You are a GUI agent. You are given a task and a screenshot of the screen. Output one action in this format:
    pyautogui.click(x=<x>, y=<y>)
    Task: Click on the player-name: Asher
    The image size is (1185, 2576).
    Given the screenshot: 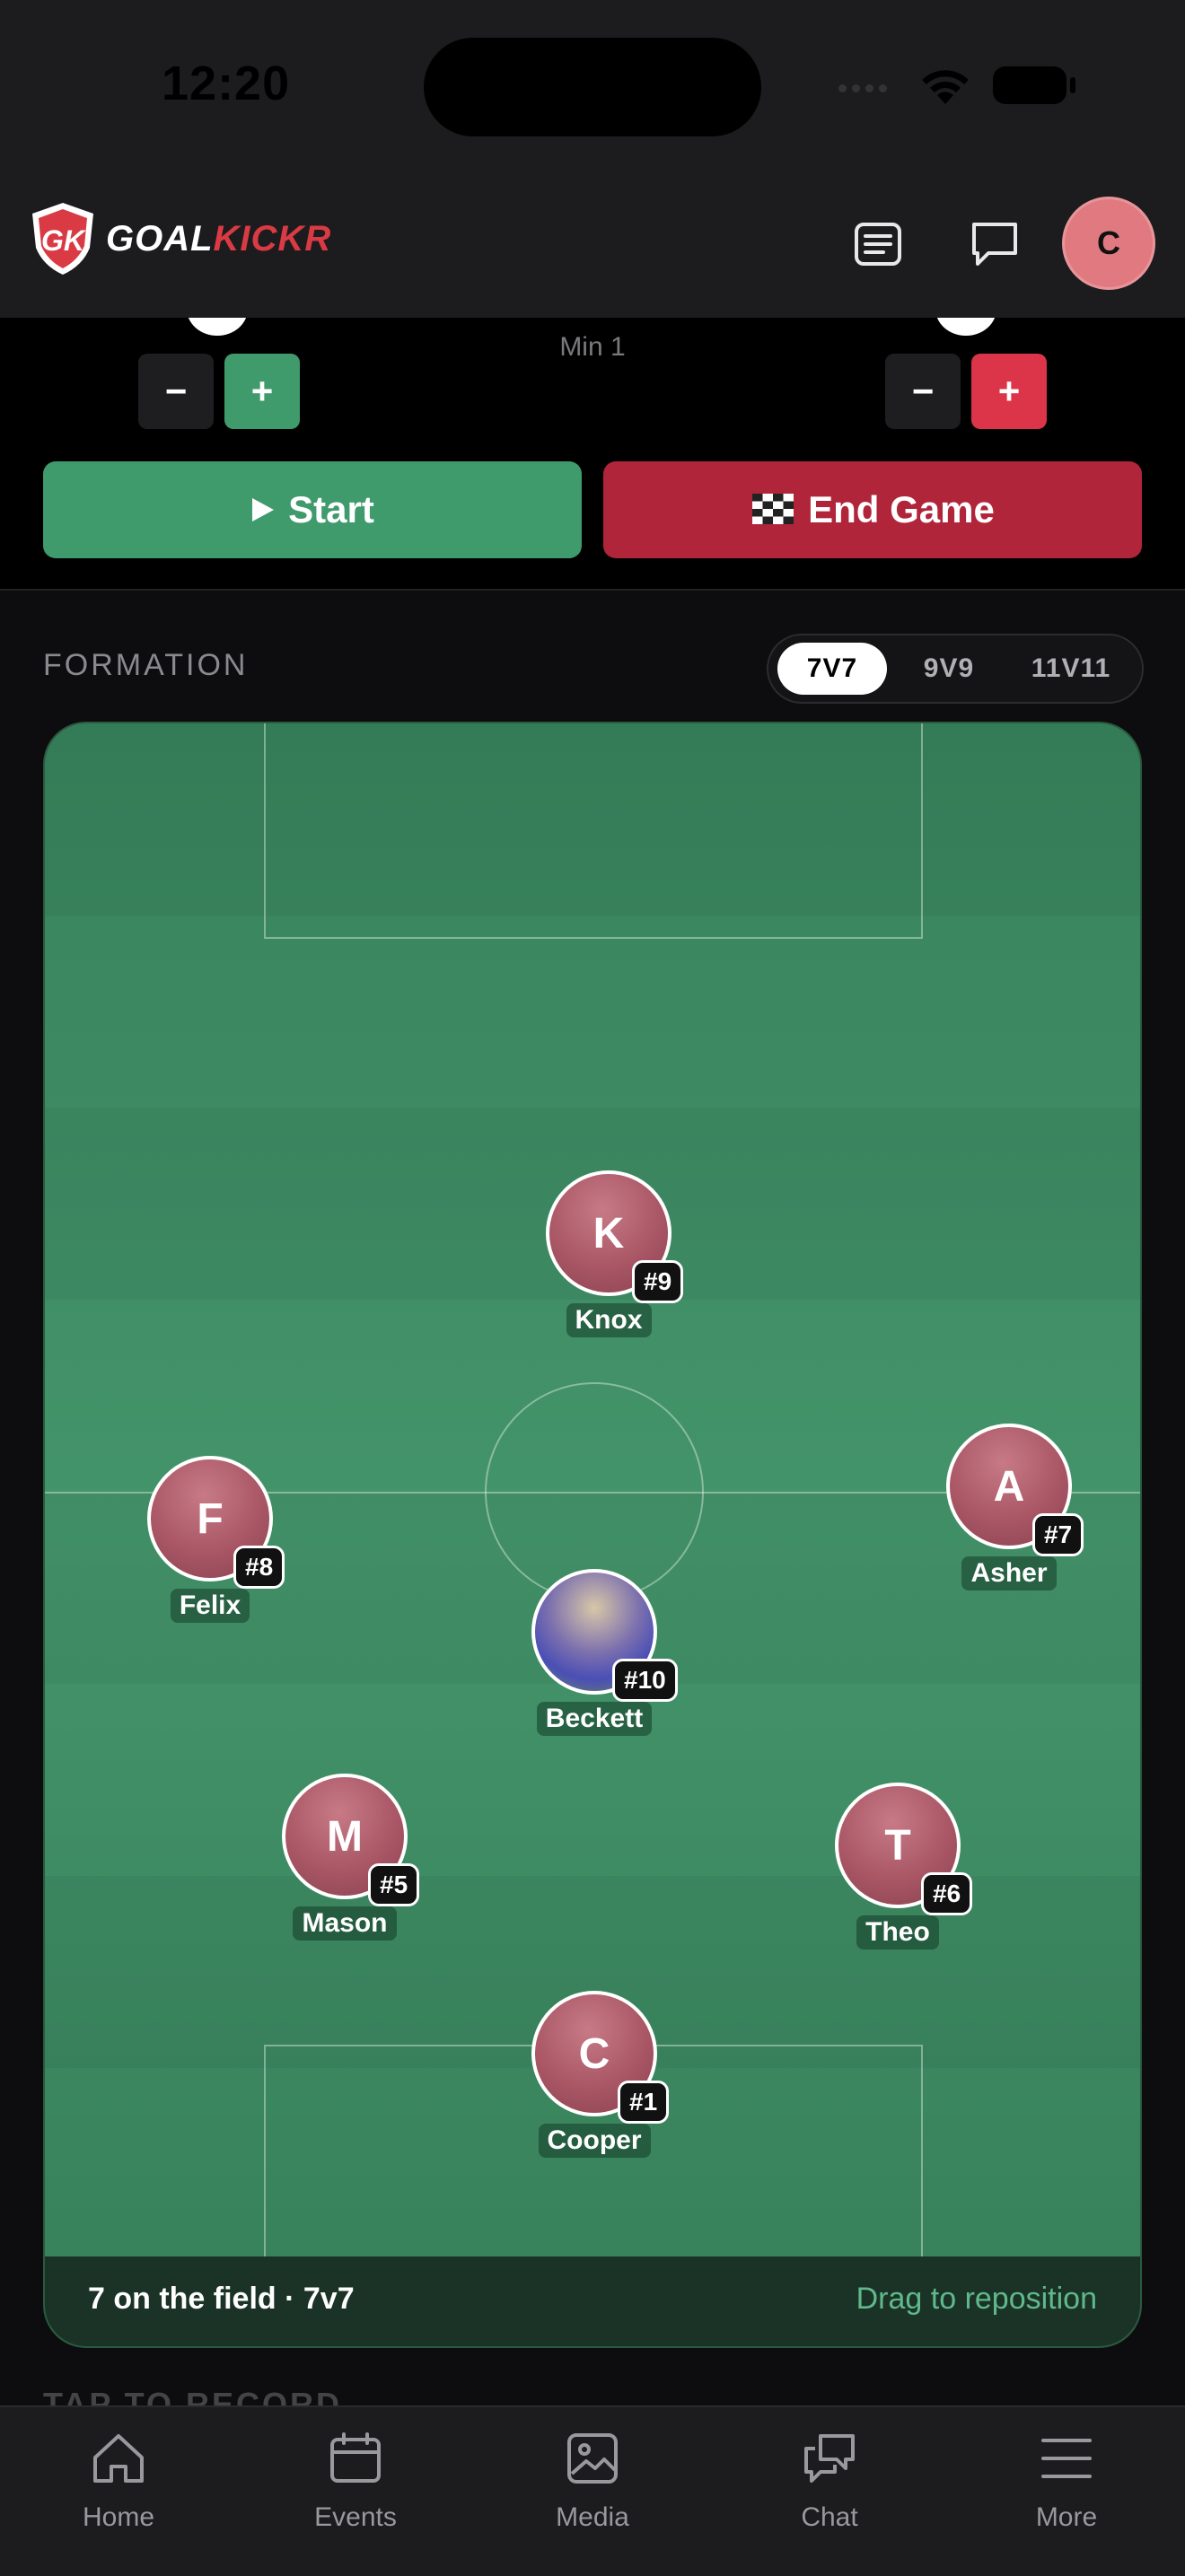 What is the action you would take?
    pyautogui.click(x=1009, y=1573)
    